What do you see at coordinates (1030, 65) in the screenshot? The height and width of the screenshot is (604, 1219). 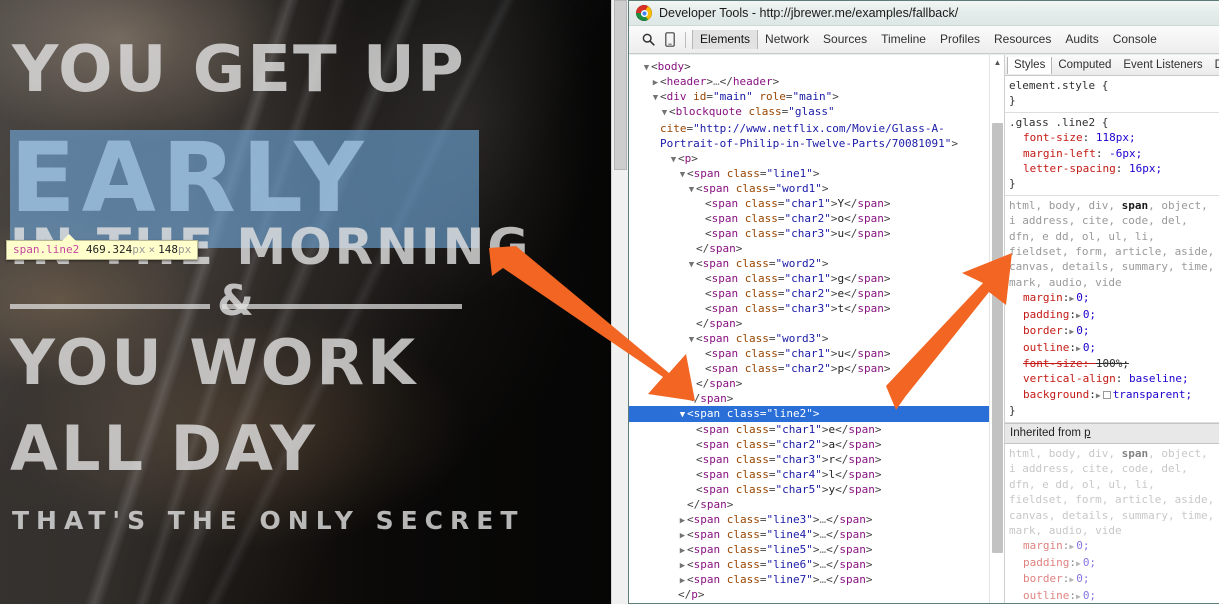 I see `sidebar-tab-styles: Styles` at bounding box center [1030, 65].